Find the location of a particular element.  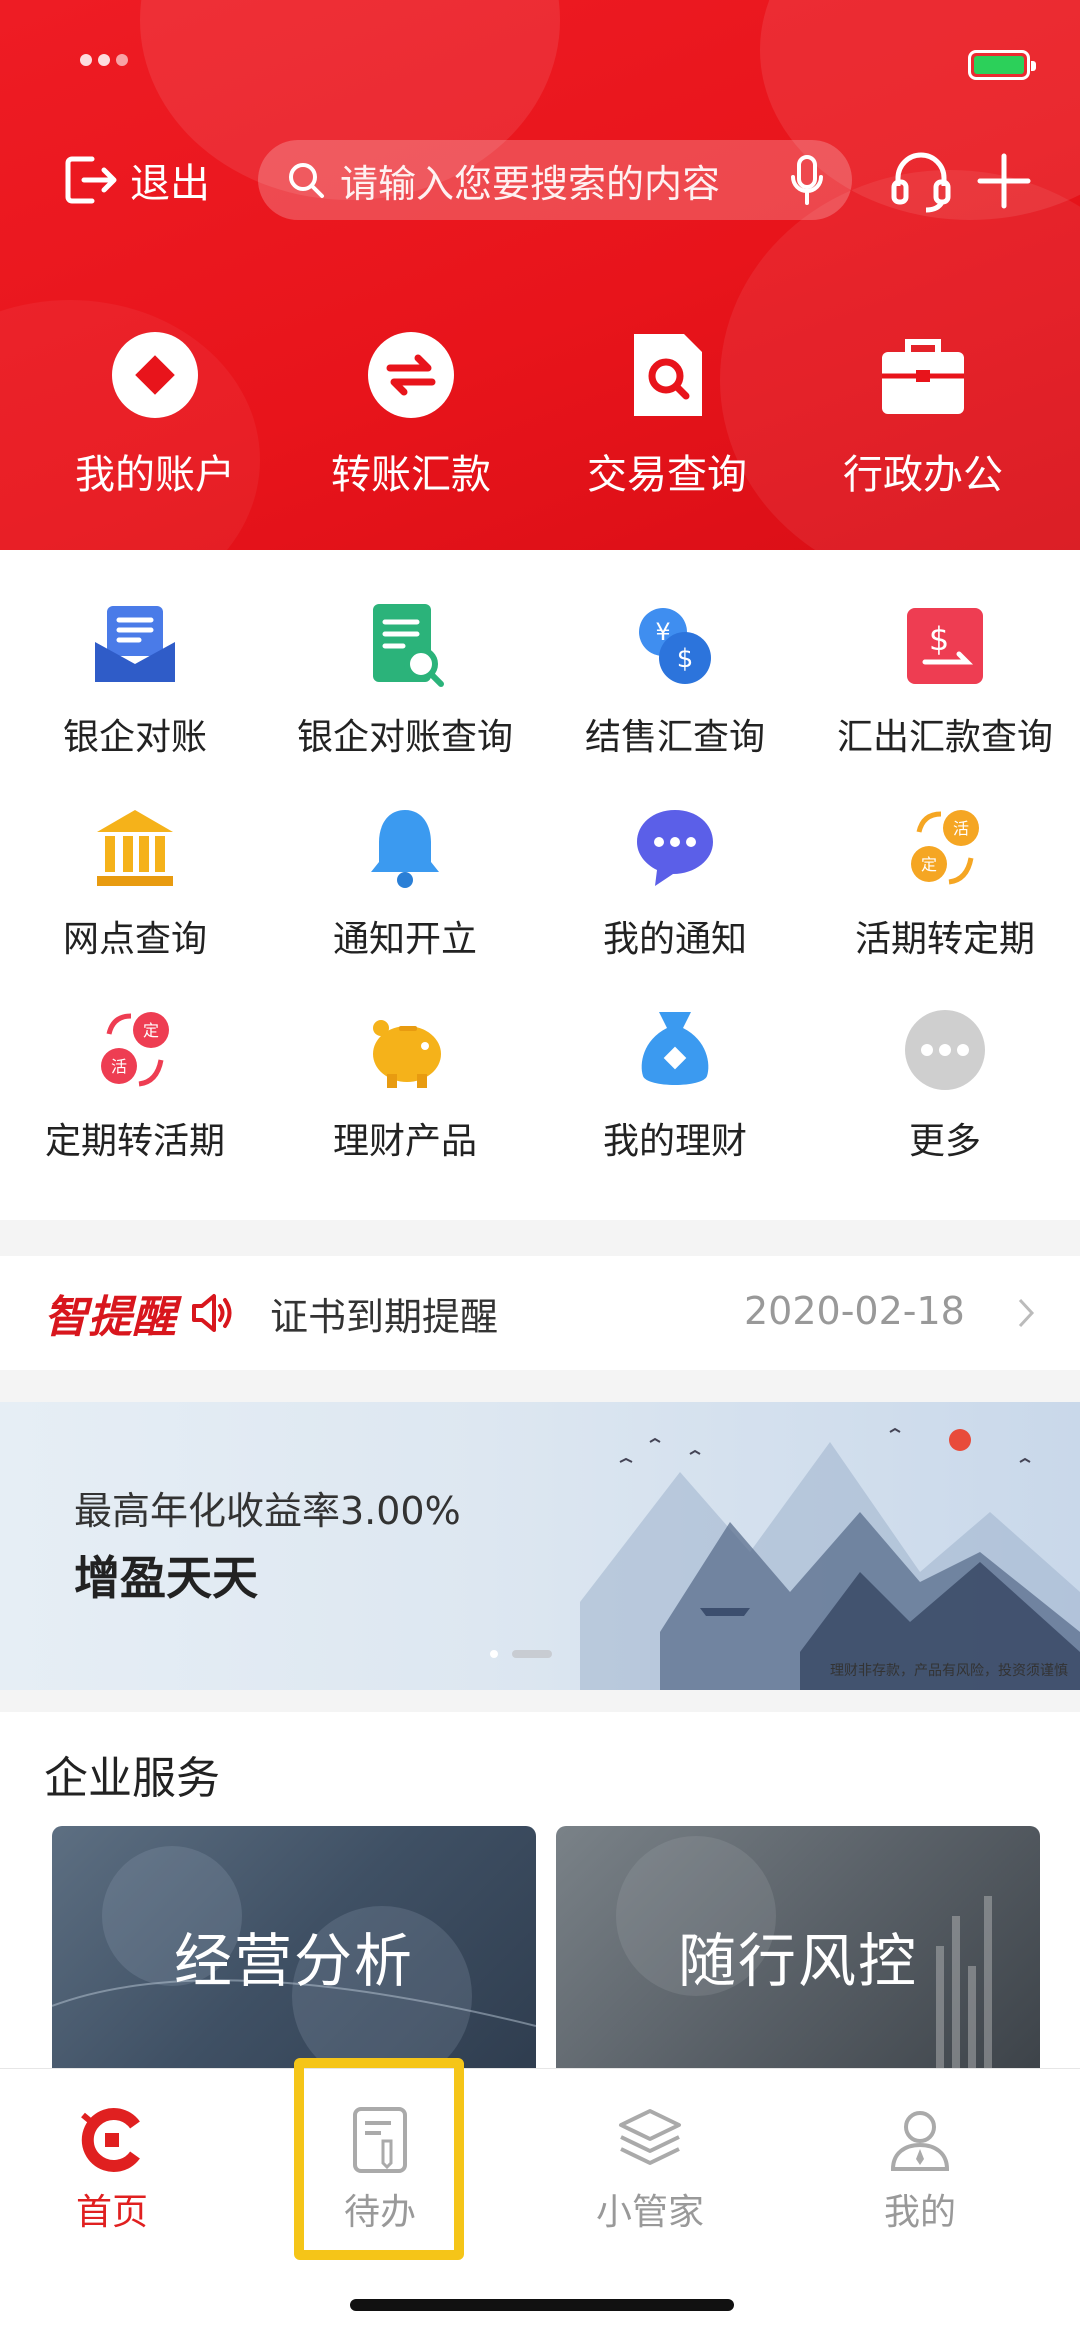

fixed-to-demand-icon: 定 活 is located at coordinates (135, 1050).